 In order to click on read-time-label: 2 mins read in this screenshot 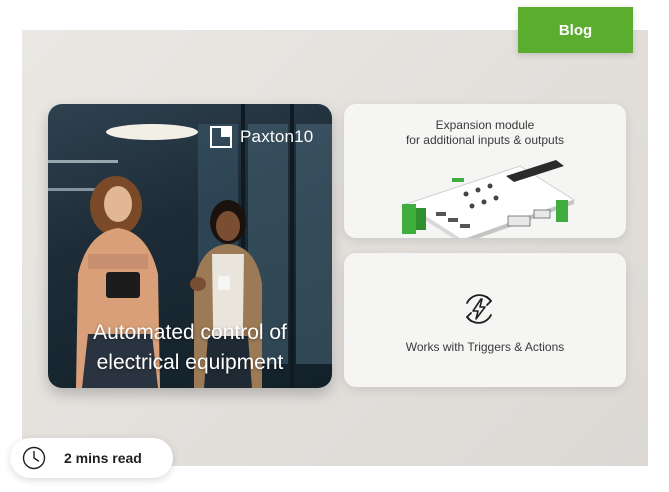, I will do `click(103, 458)`.